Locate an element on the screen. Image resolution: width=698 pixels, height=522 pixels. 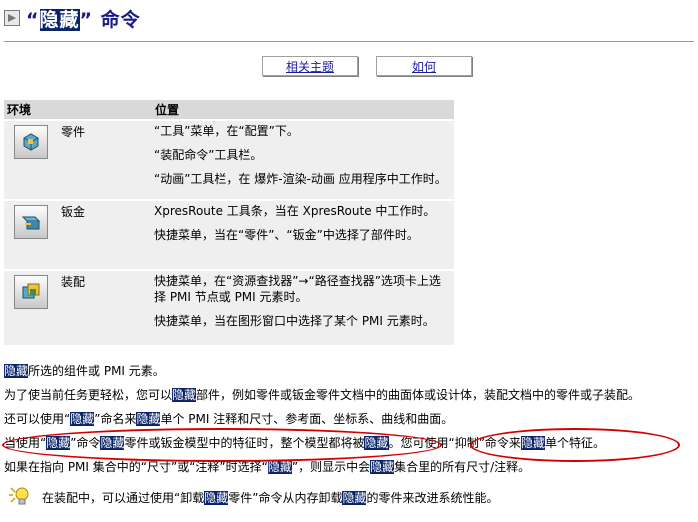
sheet-metal-icon is located at coordinates (31, 222).